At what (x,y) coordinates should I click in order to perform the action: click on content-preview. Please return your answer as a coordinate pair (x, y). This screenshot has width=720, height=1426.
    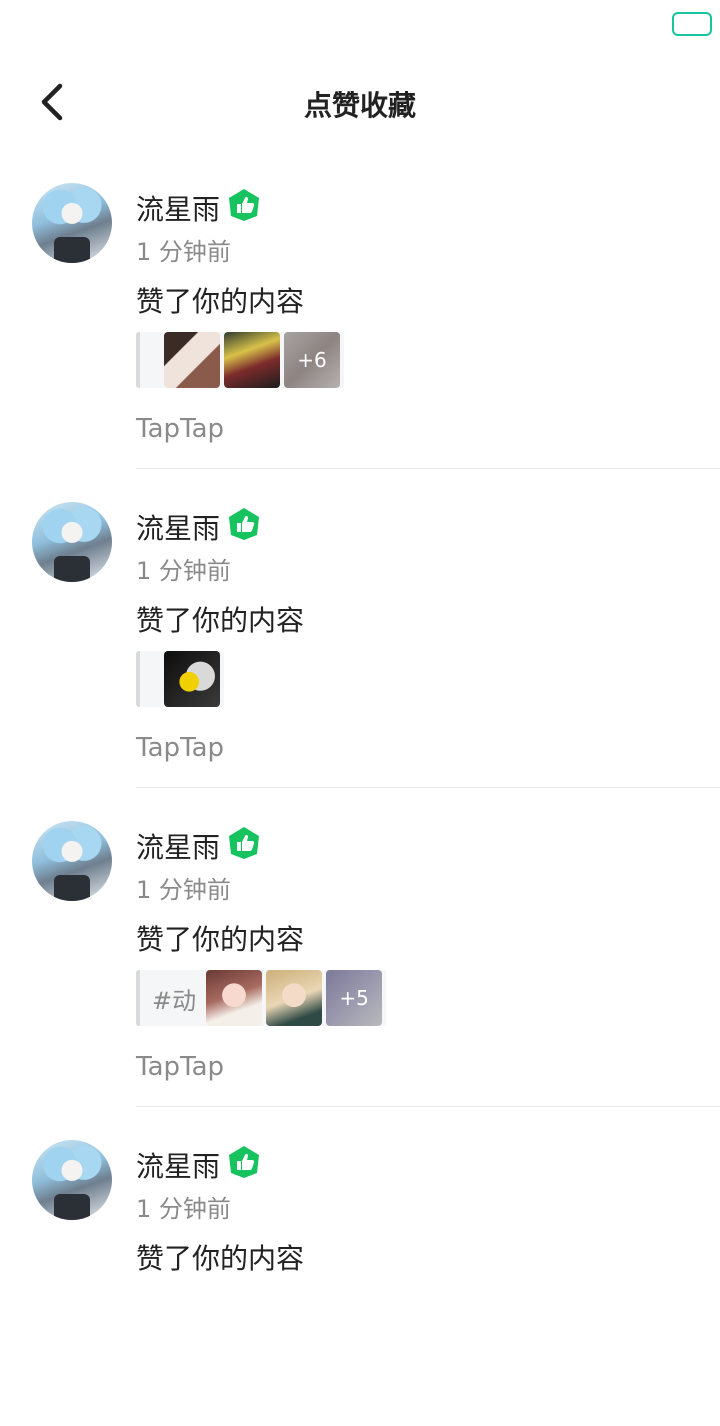
    Looking at the image, I should click on (180, 679).